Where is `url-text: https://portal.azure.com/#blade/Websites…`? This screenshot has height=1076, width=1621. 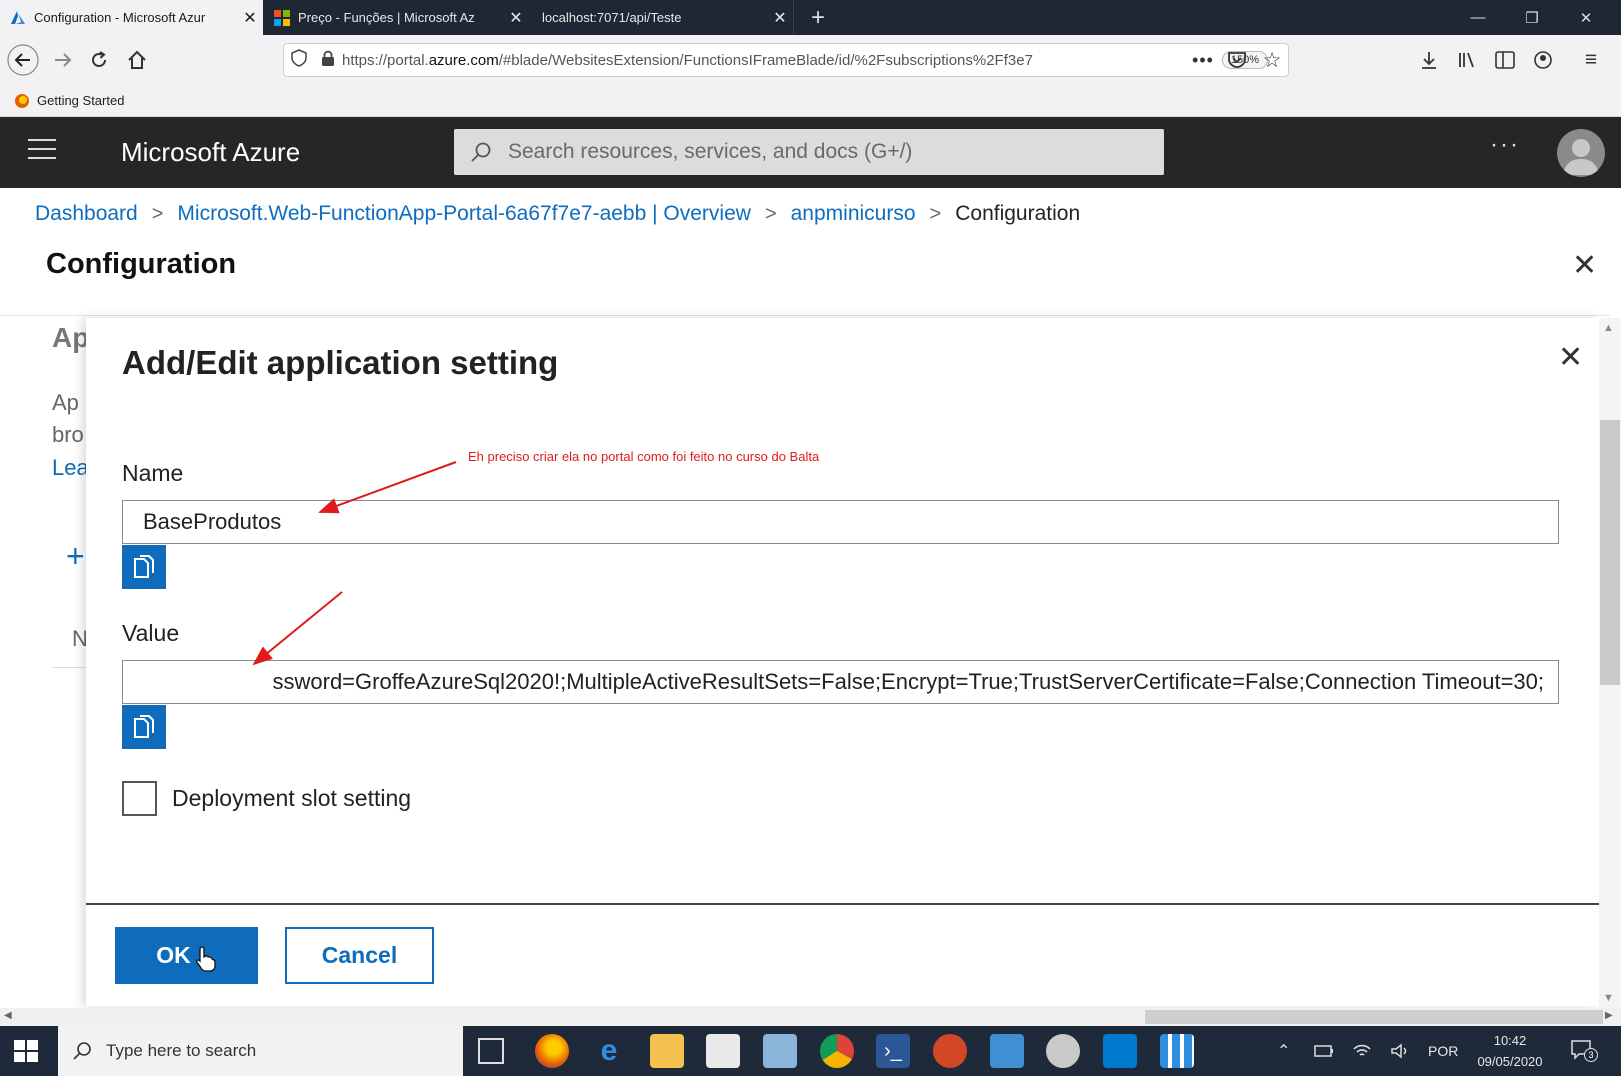
url-text: https://portal.azure.com/#blade/Websites… is located at coordinates (782, 60).